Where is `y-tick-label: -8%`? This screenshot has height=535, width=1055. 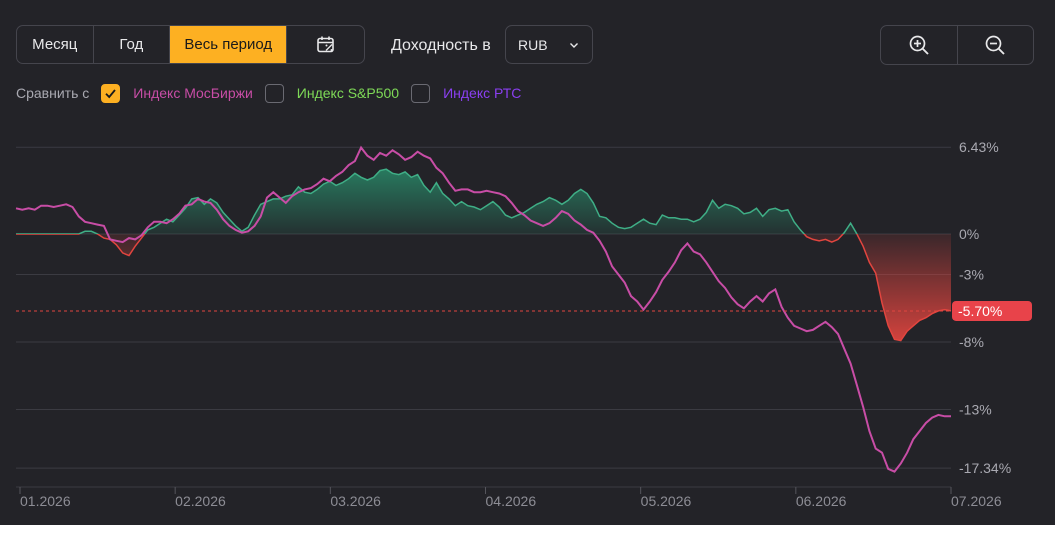 y-tick-label: -8% is located at coordinates (971, 342).